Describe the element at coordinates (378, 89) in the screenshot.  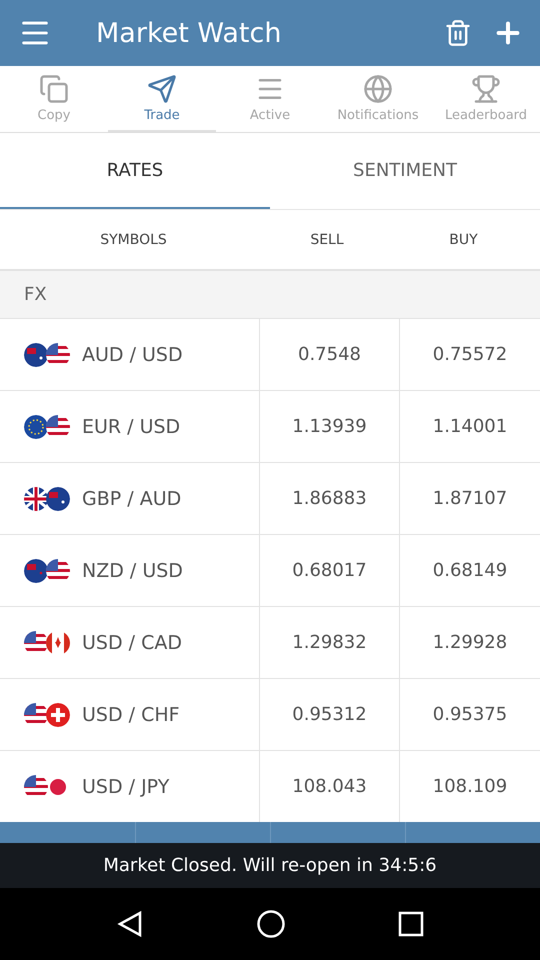
I see `globe-icon` at that location.